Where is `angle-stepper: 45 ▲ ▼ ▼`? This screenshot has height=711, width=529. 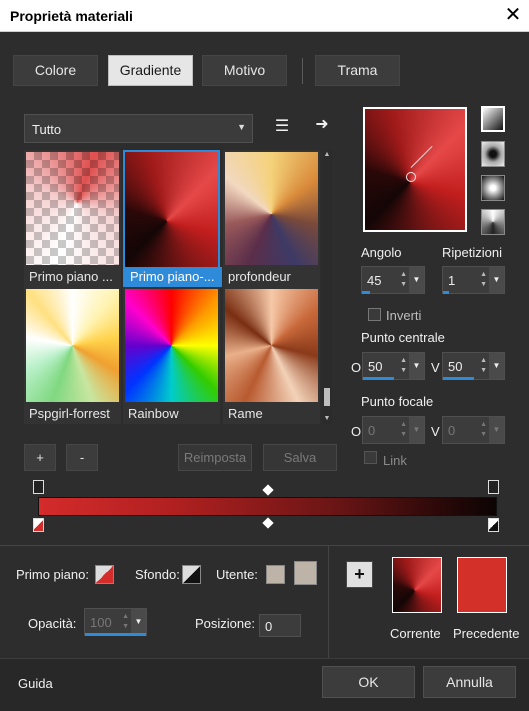
angle-stepper: 45 ▲ ▼ ▼ is located at coordinates (393, 280).